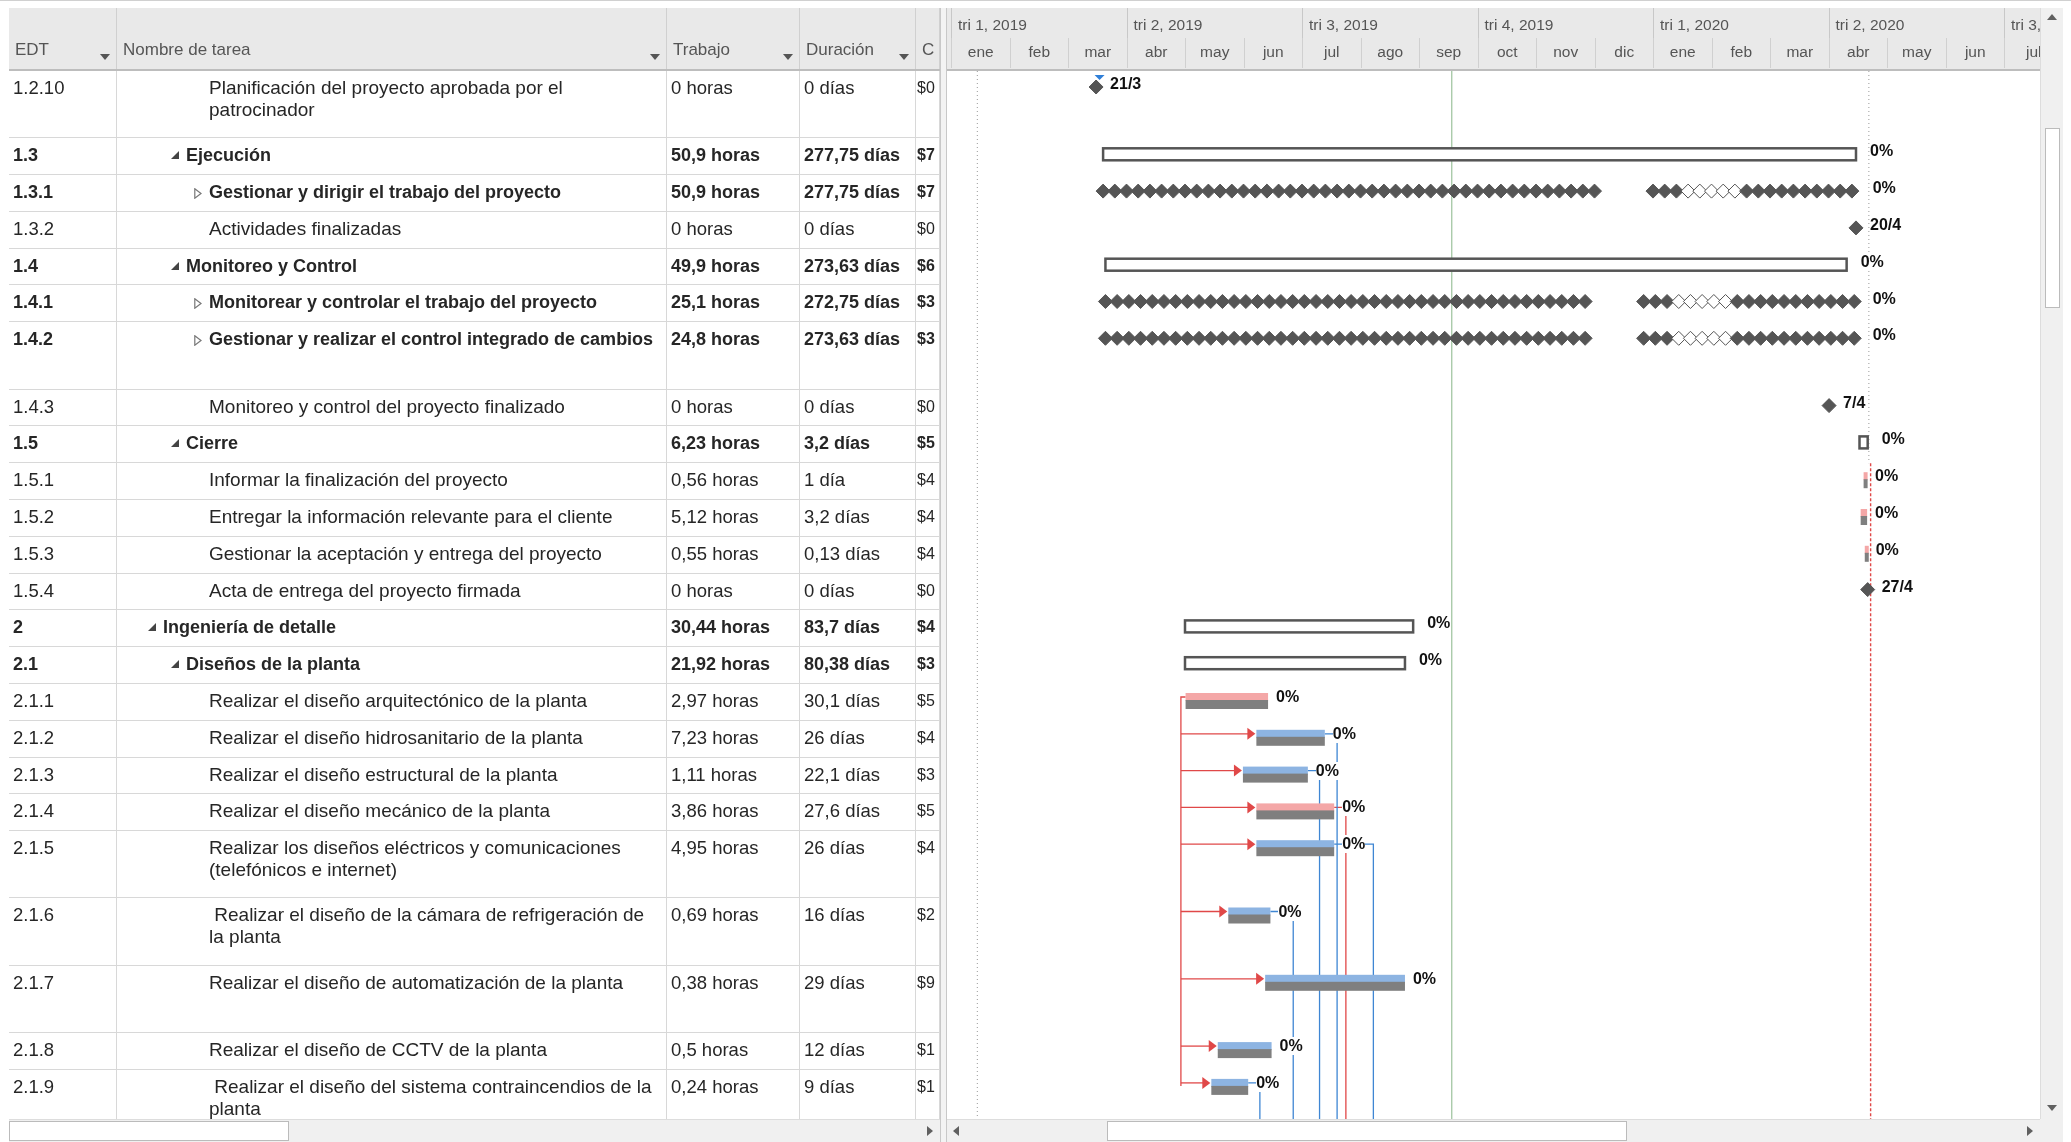  What do you see at coordinates (474, 865) in the screenshot?
I see `task-row: 2.1.5 Realizar los diseños eléctricos y comunicaciones (telefónicos e internet) 4,95 horas 26 días $4` at bounding box center [474, 865].